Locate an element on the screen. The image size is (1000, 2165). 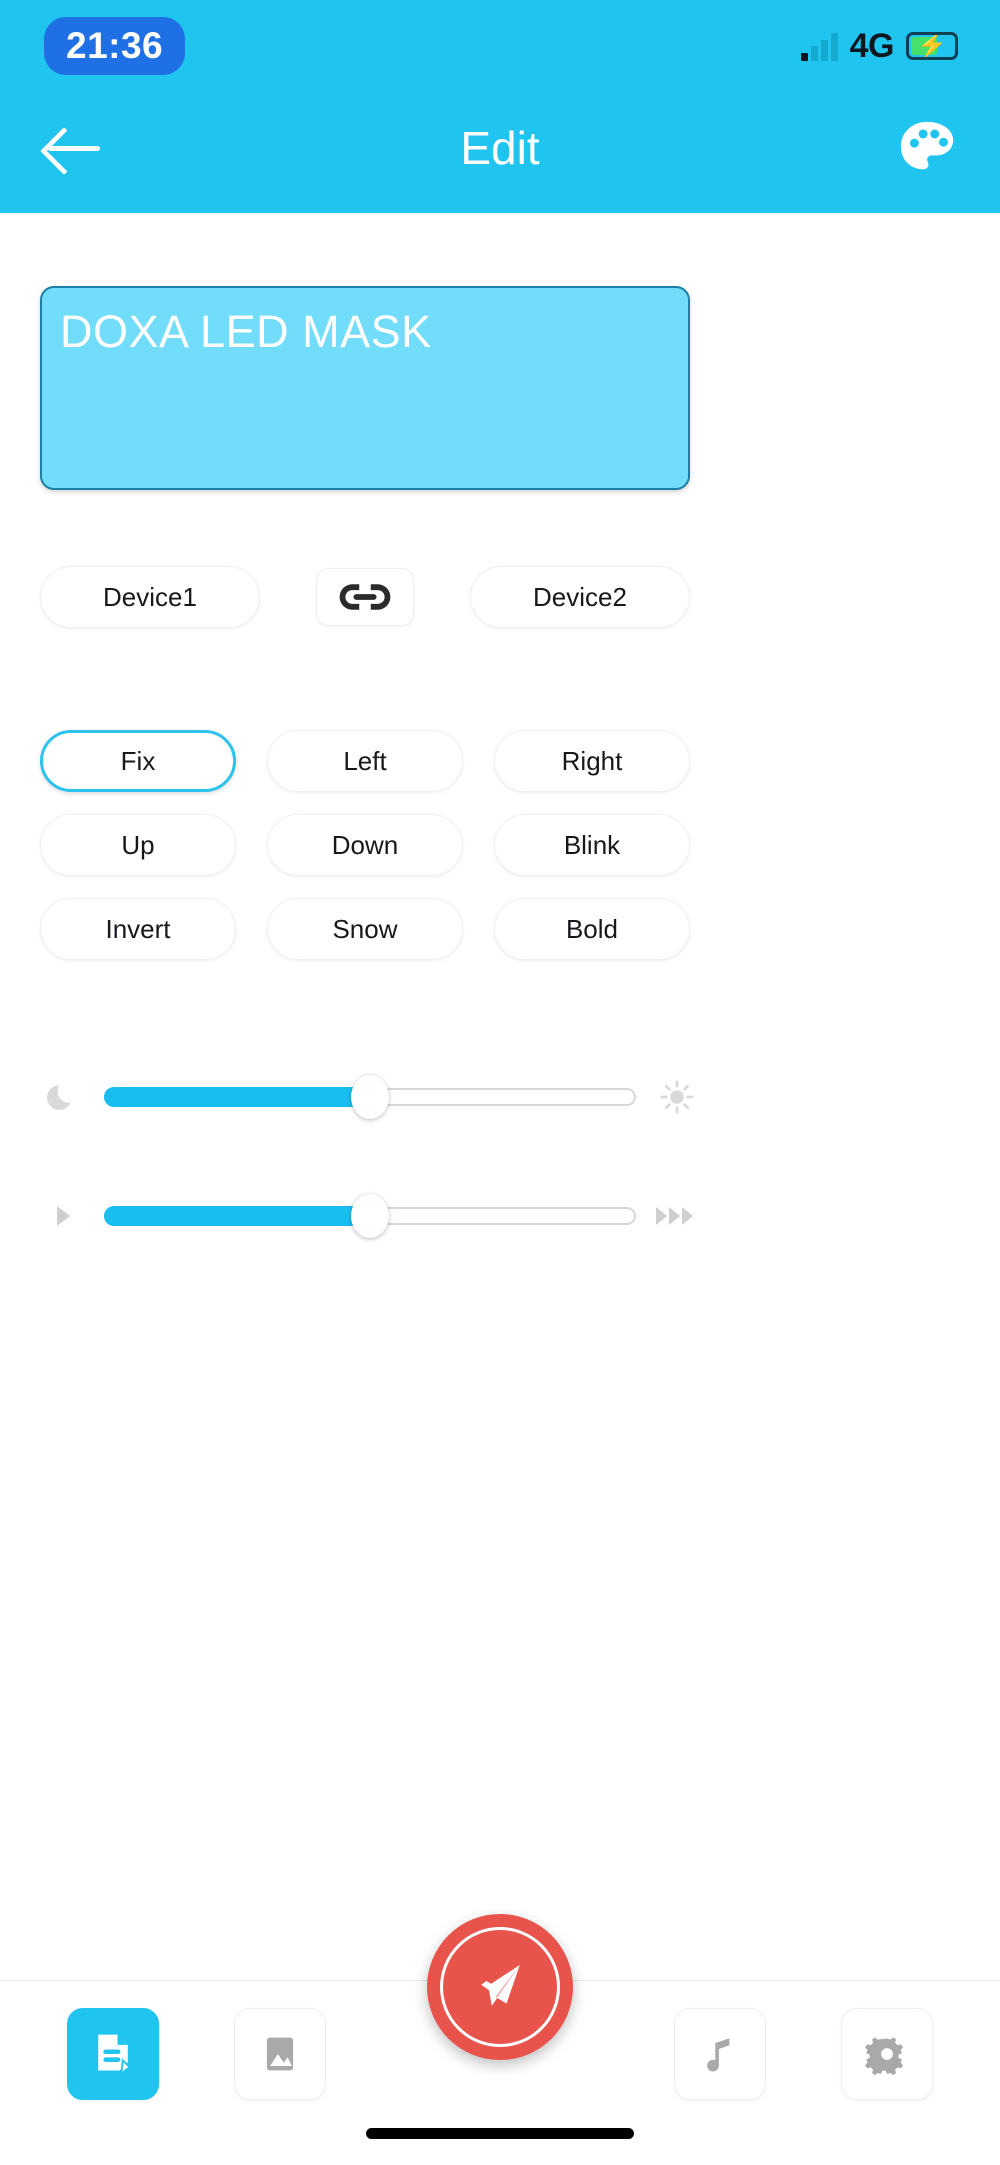
back-arrow-icon is located at coordinates (76, 148).